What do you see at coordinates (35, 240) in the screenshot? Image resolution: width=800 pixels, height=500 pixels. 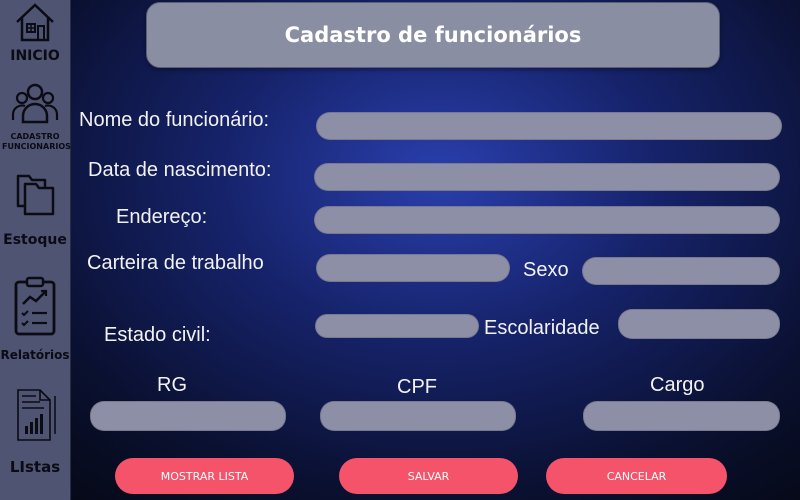 I see `sidebar-item-label: Estoque` at bounding box center [35, 240].